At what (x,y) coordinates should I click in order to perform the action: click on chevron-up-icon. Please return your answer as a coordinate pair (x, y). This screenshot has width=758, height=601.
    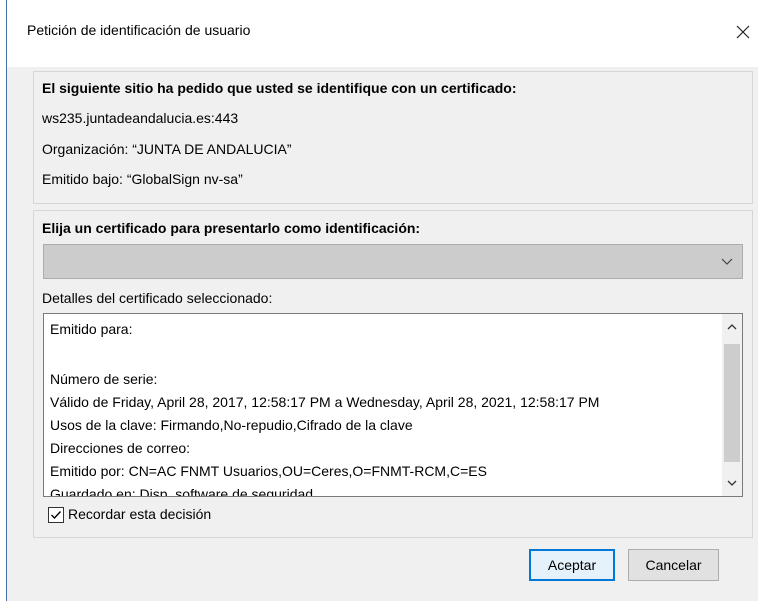
    Looking at the image, I should click on (732, 327).